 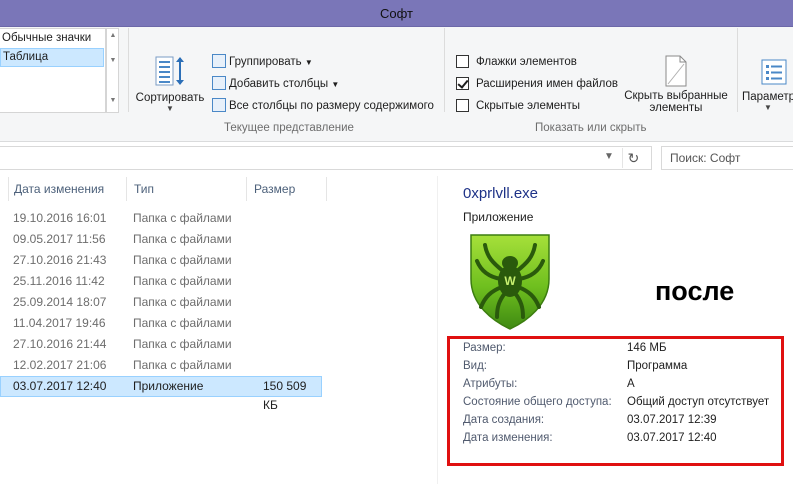 What do you see at coordinates (285, 395) in the screenshot?
I see `row-size: 150 509 КБ` at bounding box center [285, 395].